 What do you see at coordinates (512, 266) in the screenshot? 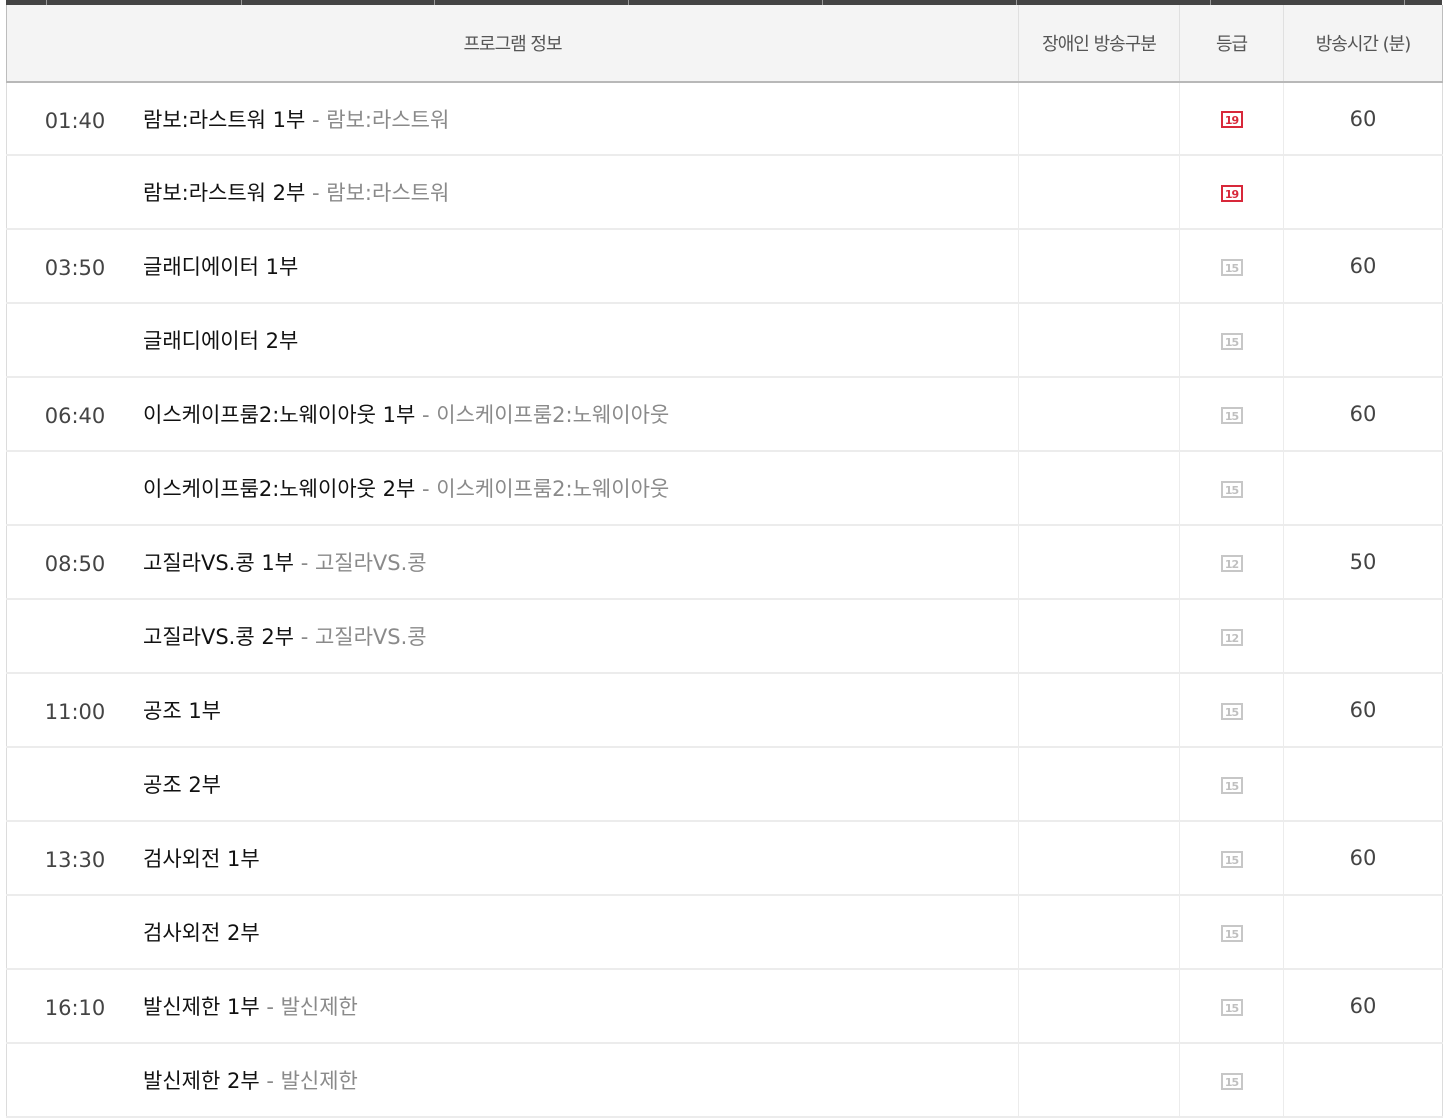
I see `program-info-cell: 03:50 글래디에이터 1부` at bounding box center [512, 266].